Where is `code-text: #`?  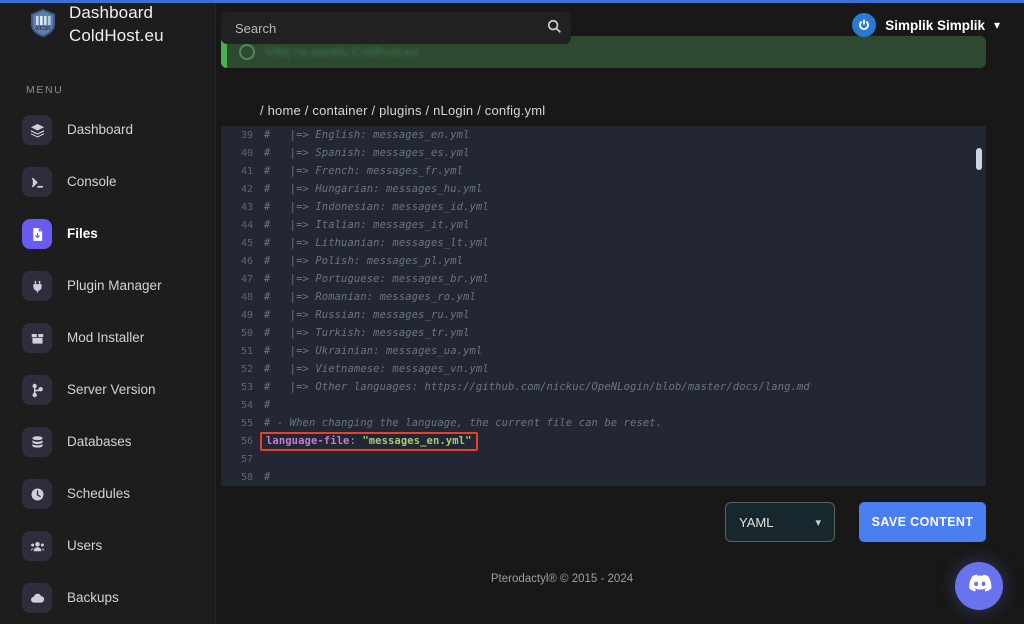 code-text: # is located at coordinates (267, 405).